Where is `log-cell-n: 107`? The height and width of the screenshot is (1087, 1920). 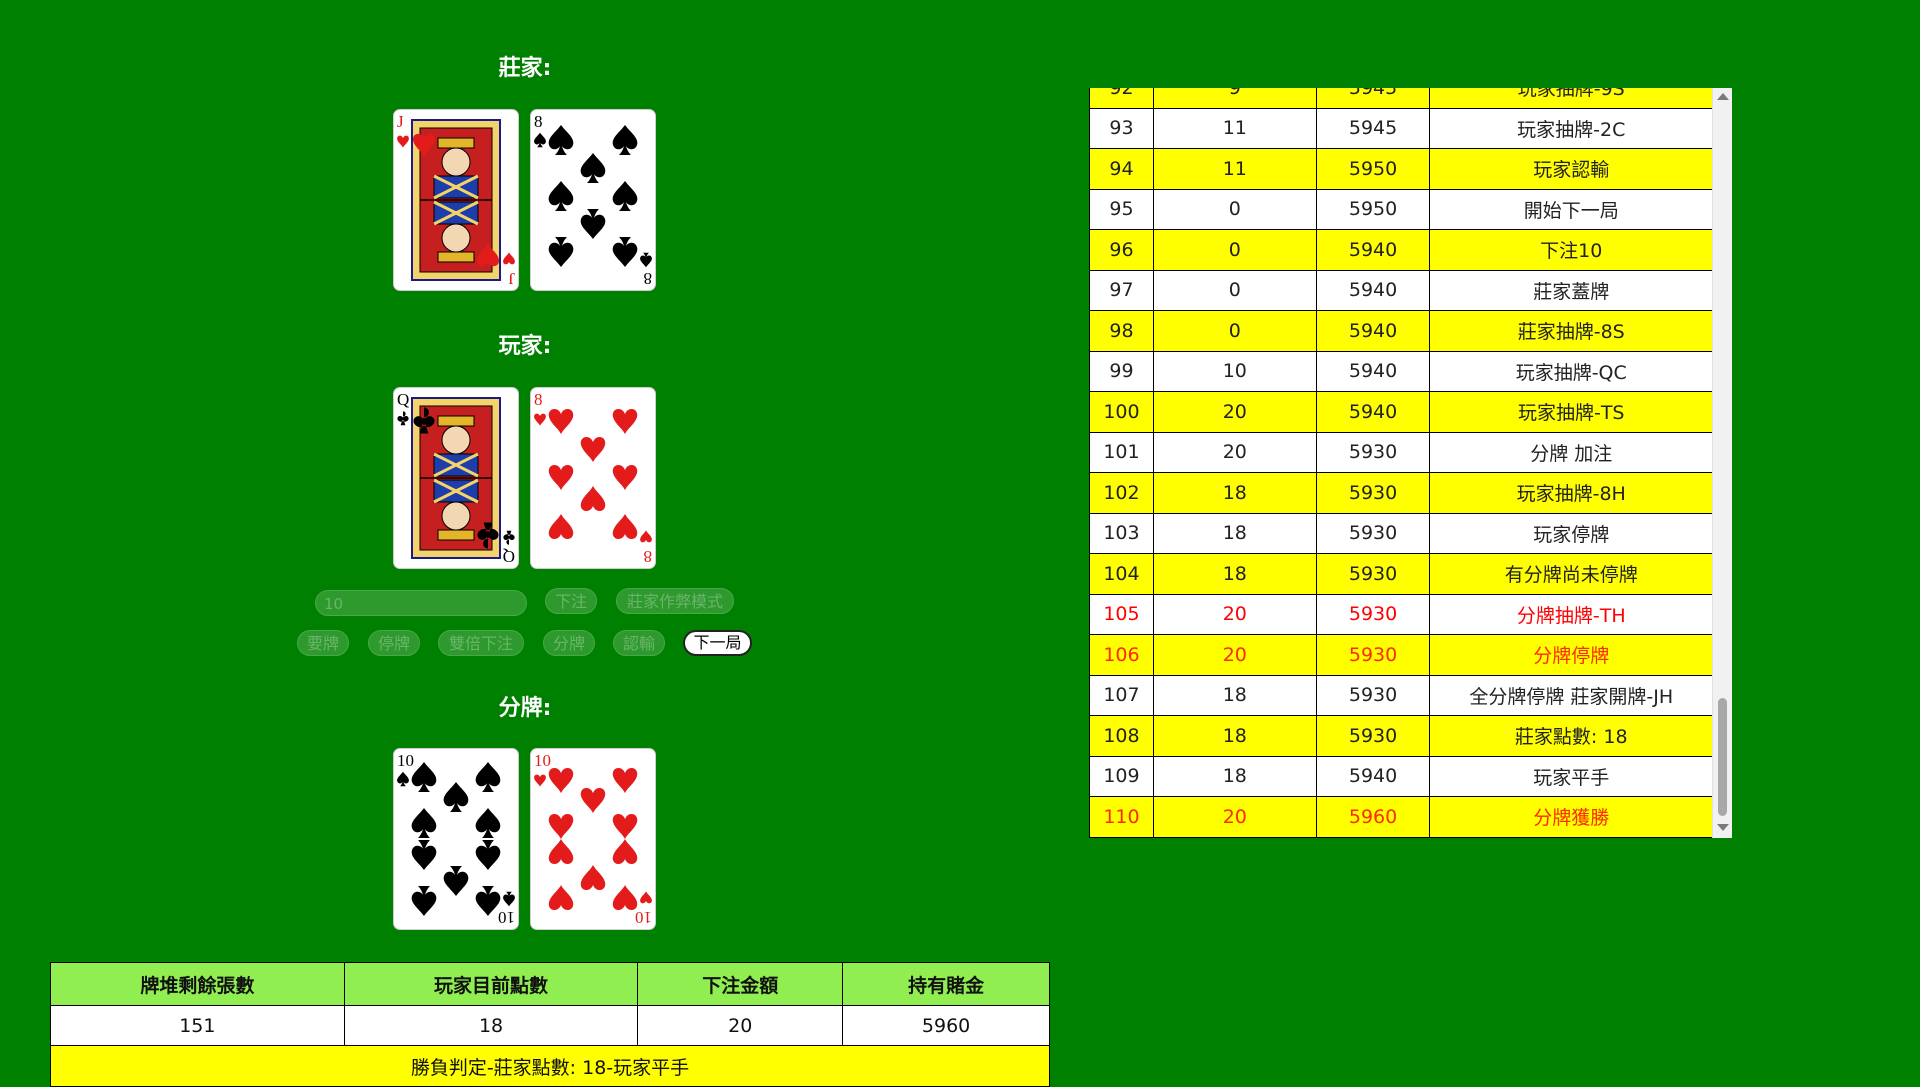 log-cell-n: 107 is located at coordinates (1121, 695).